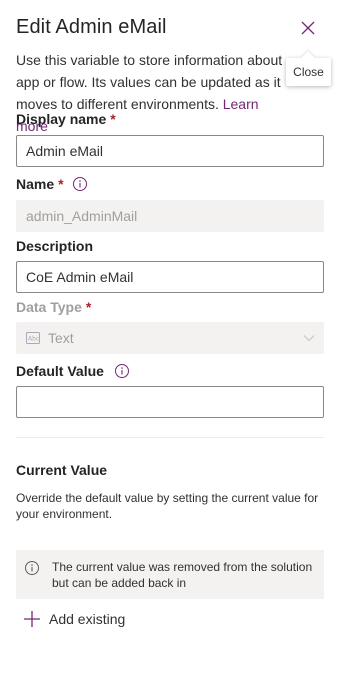 Image resolution: width=340 pixels, height=693 pixels. What do you see at coordinates (61, 338) in the screenshot?
I see `data-type-value: Text` at bounding box center [61, 338].